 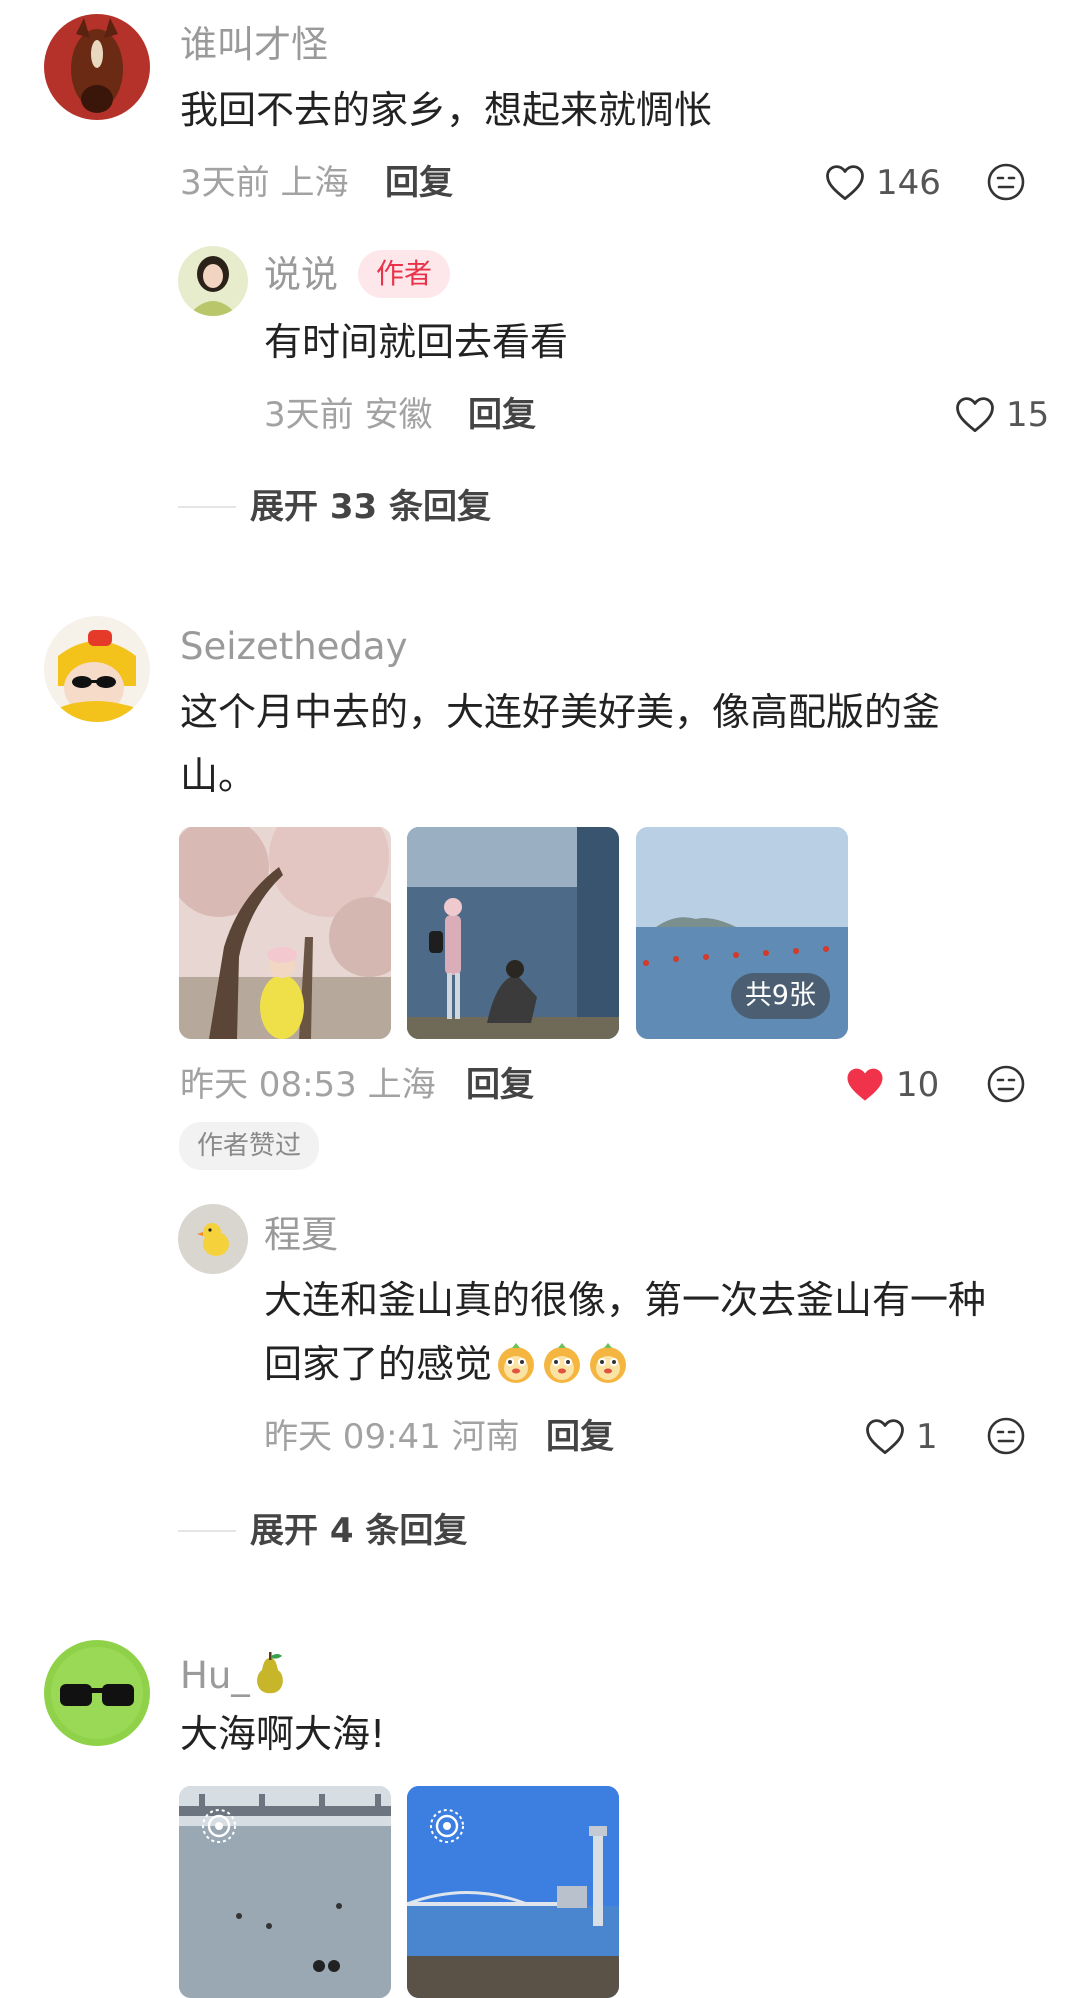 I want to click on comment-time-location: 昨天 08:53 上海, so click(x=308, y=1085).